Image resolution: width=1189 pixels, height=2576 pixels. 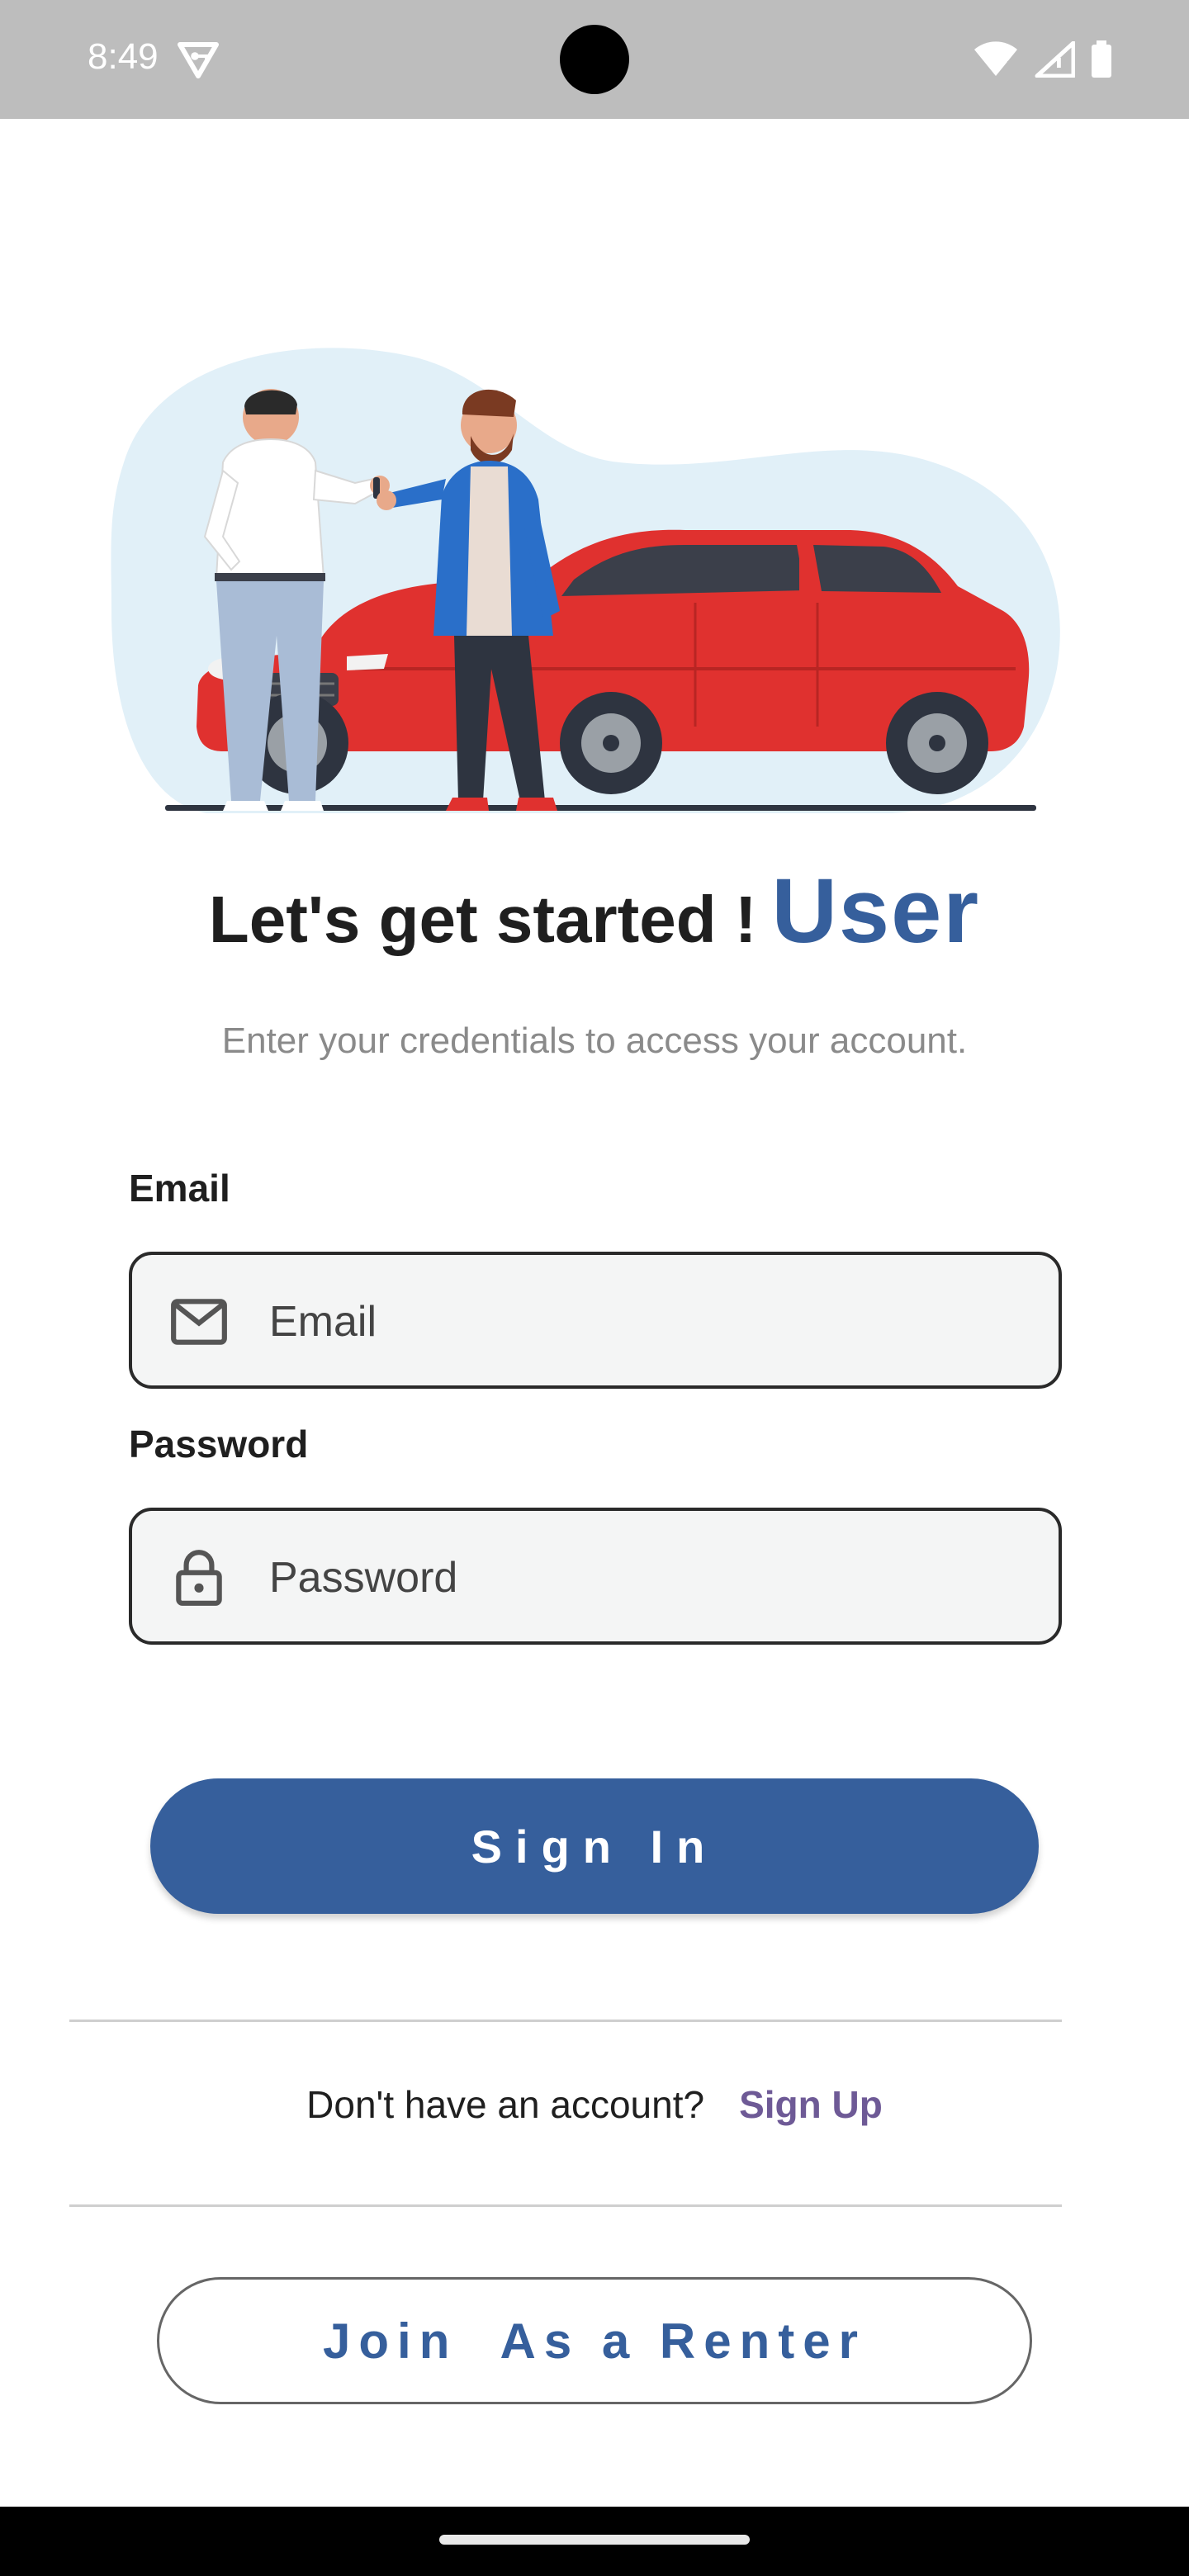 I want to click on lock-icon, so click(x=199, y=1578).